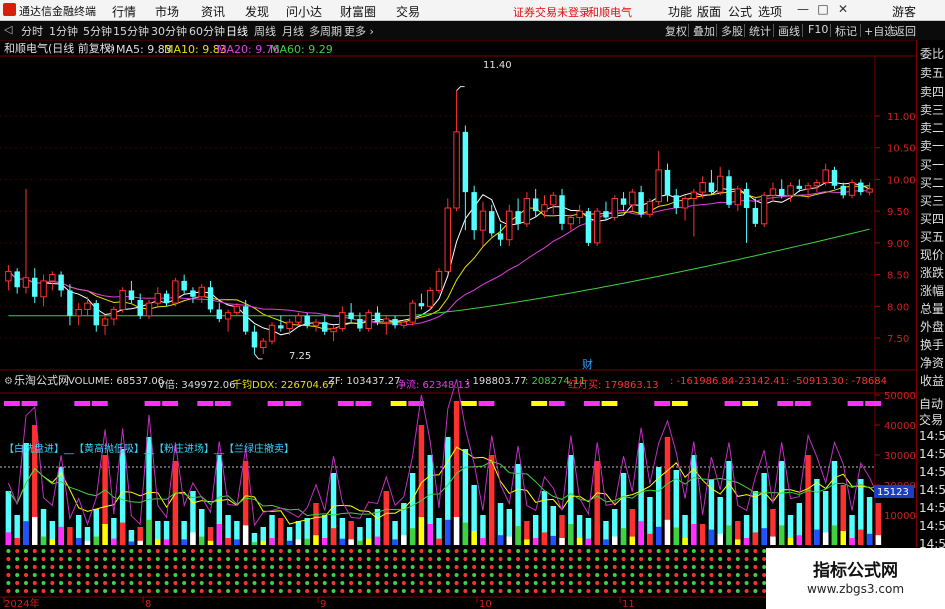  Describe the element at coordinates (932, 380) in the screenshot. I see `panel-eps: 收益` at that location.